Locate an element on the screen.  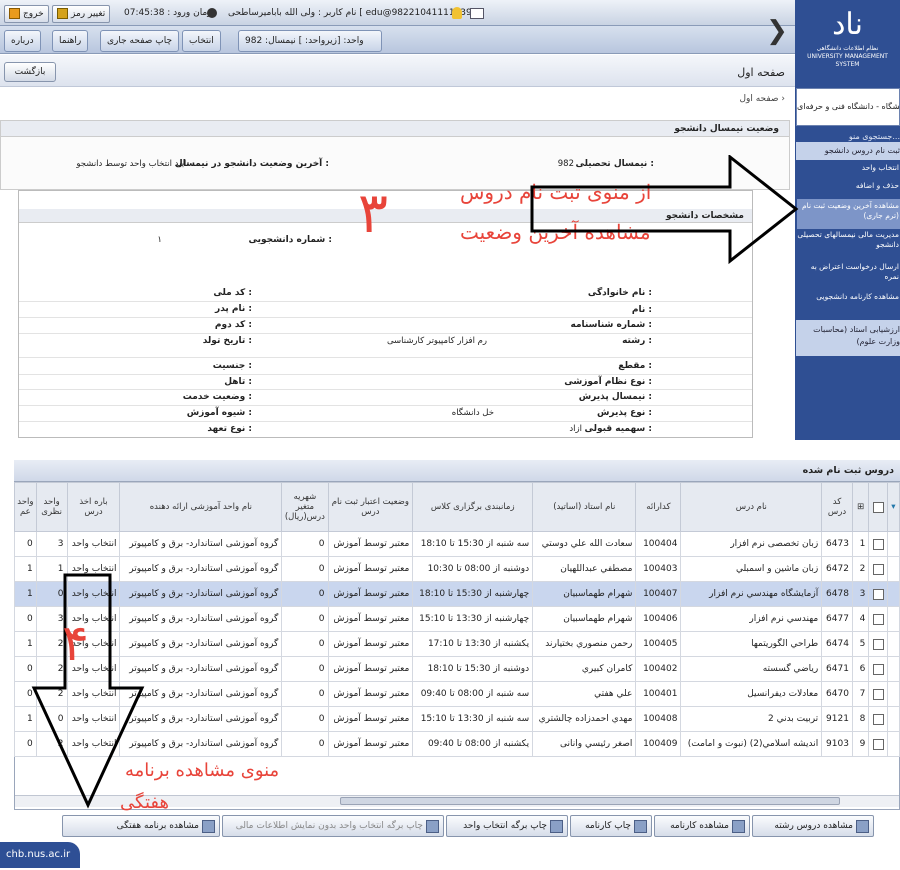
teacher-name: مهدي احمدزاده چالشتري is located at coordinates (584, 719).